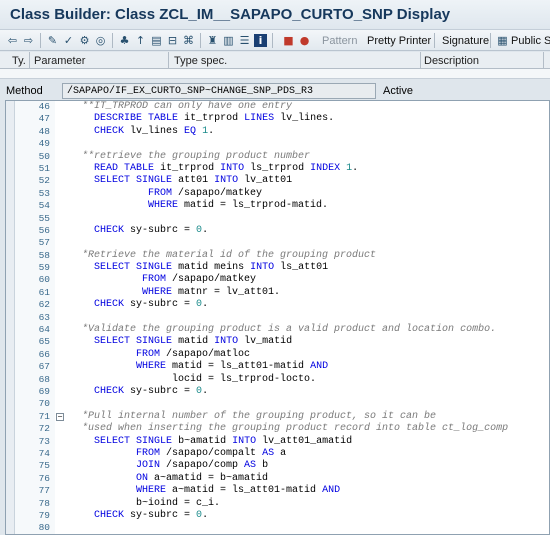  I want to click on column-parameter-header: Parameter, so click(59, 61).